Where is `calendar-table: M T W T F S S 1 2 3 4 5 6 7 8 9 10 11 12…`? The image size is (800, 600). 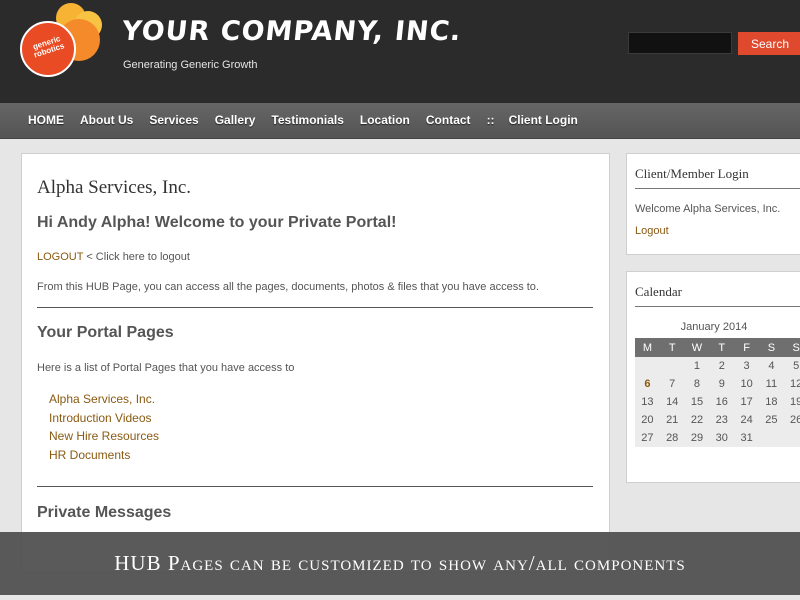
calendar-table: M T W T F S S 1 2 3 4 5 6 7 8 9 10 11 12… is located at coordinates (717, 392).